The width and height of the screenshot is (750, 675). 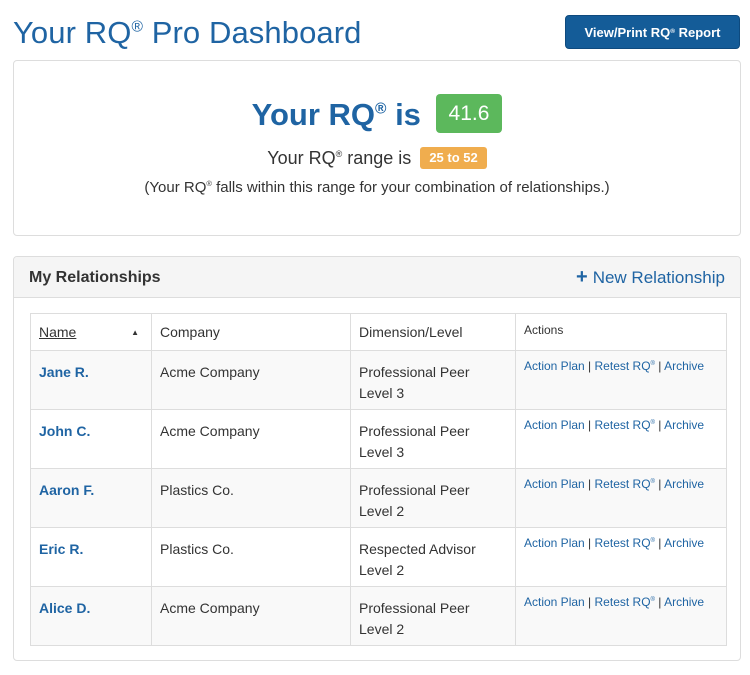 What do you see at coordinates (91, 439) in the screenshot?
I see `cell-name: John C.` at bounding box center [91, 439].